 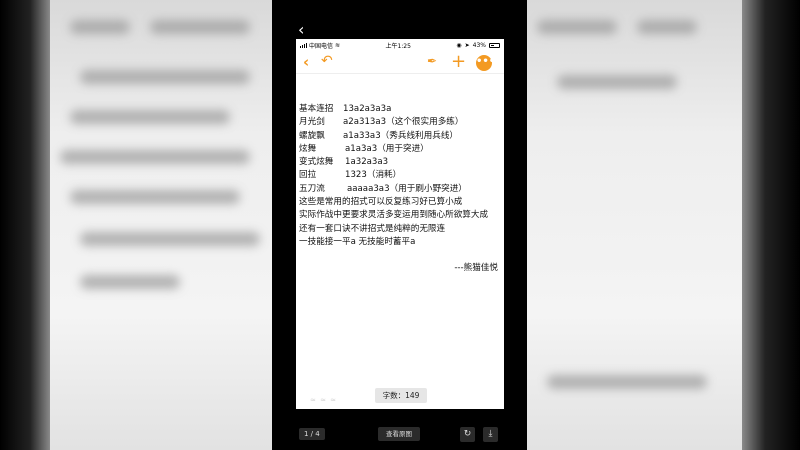 I want to click on background-left-edge, so click(x=25, y=225).